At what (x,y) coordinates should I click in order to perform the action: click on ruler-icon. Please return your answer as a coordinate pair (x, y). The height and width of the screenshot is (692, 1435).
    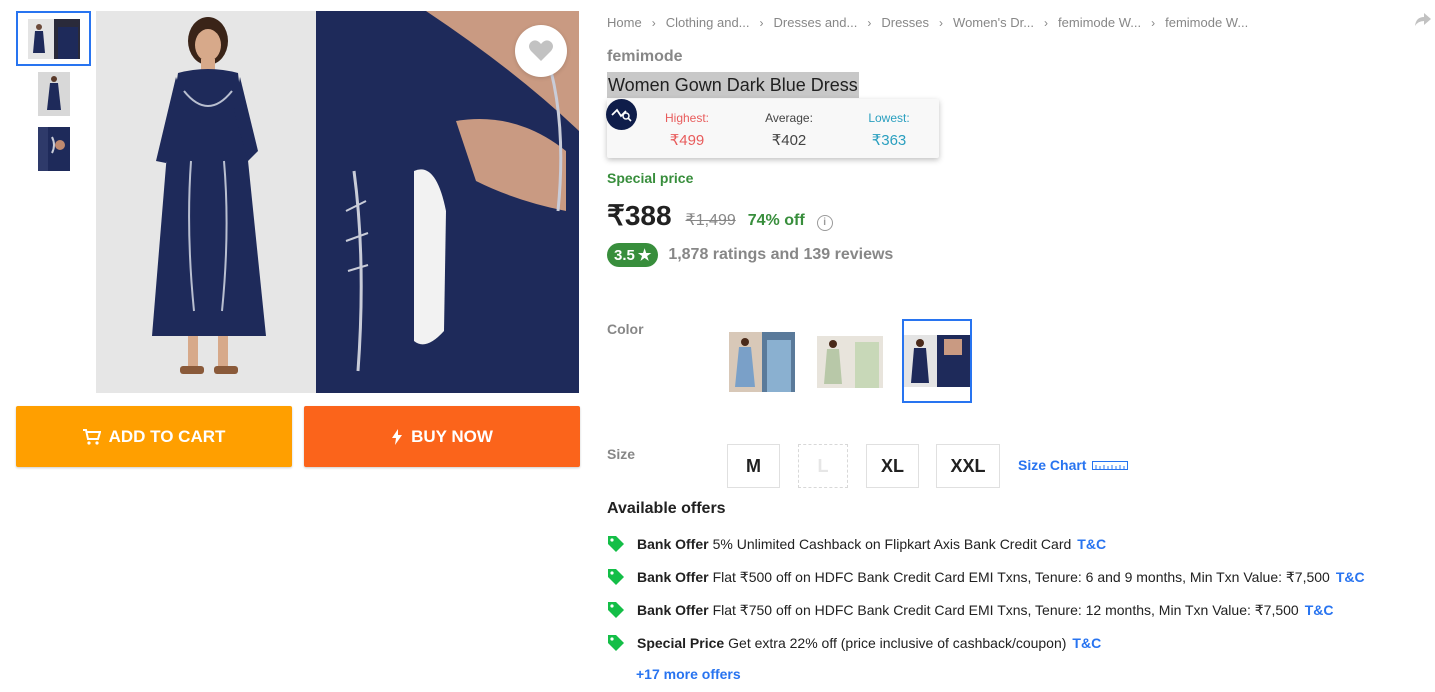
    Looking at the image, I should click on (1110, 465).